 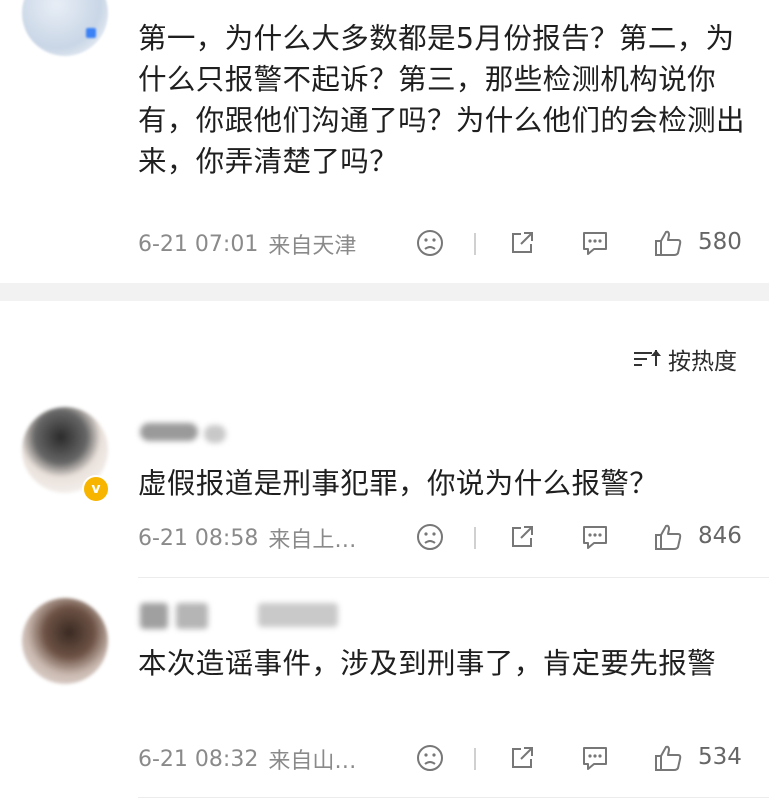 What do you see at coordinates (702, 362) in the screenshot?
I see `sort-label: 按热度` at bounding box center [702, 362].